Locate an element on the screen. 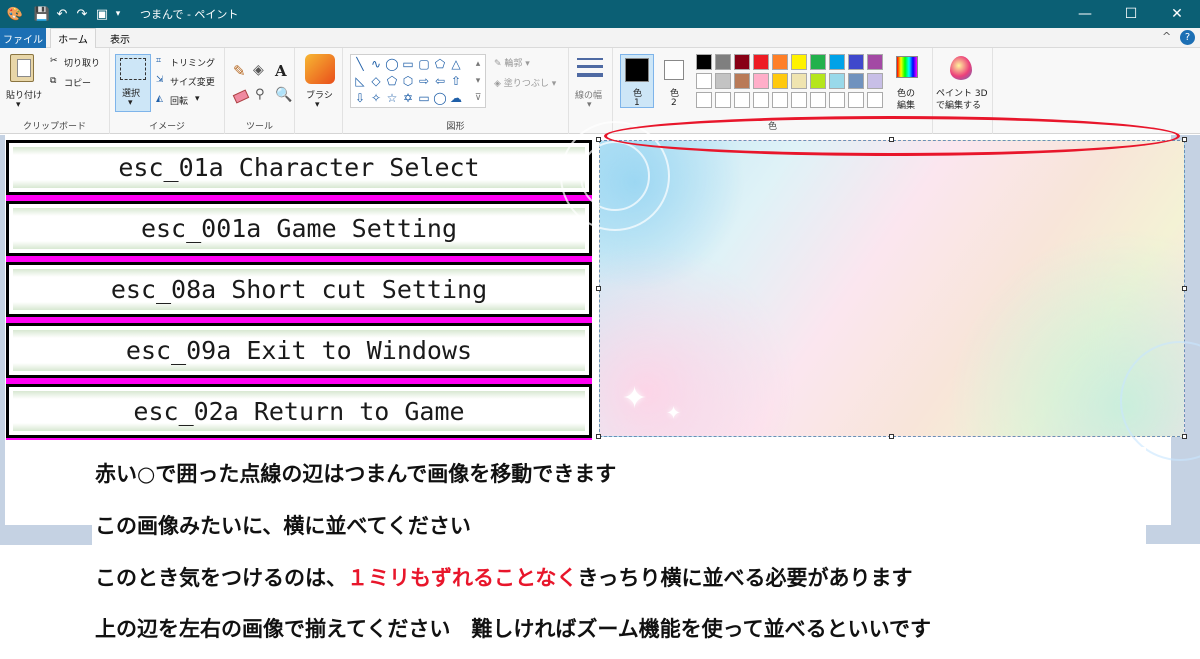 The width and height of the screenshot is (1200, 659). resize-handle-top-left is located at coordinates (598, 139).